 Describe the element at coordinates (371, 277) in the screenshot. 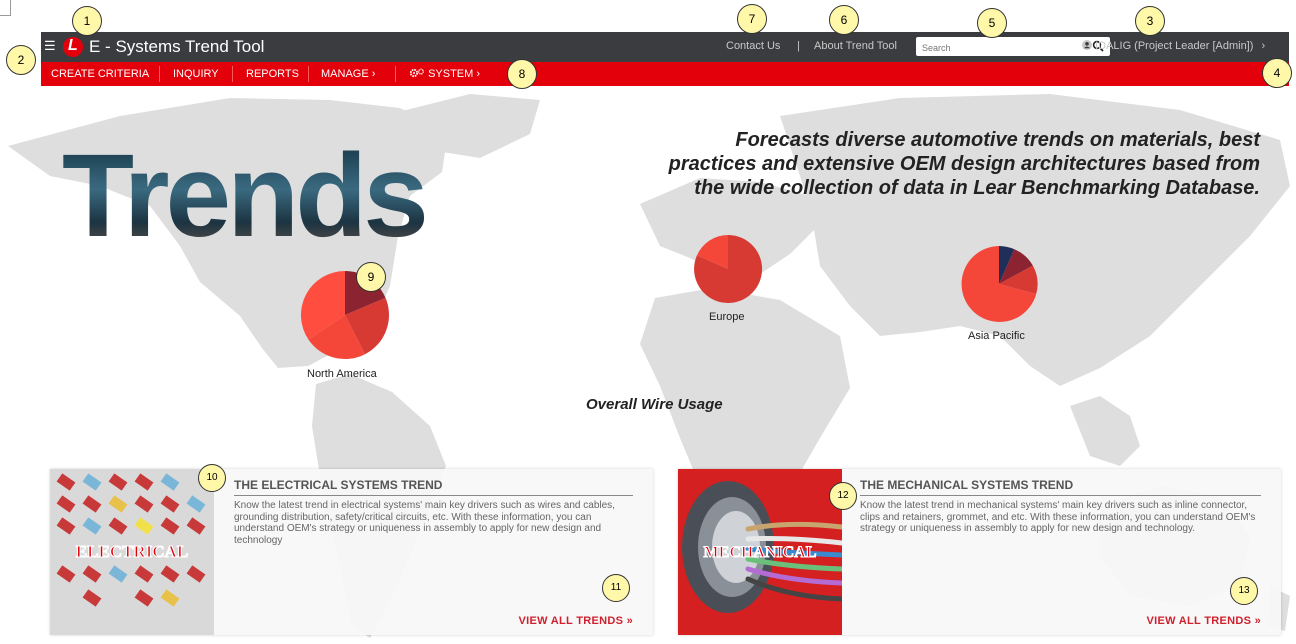

I see `callout-9: 9` at that location.